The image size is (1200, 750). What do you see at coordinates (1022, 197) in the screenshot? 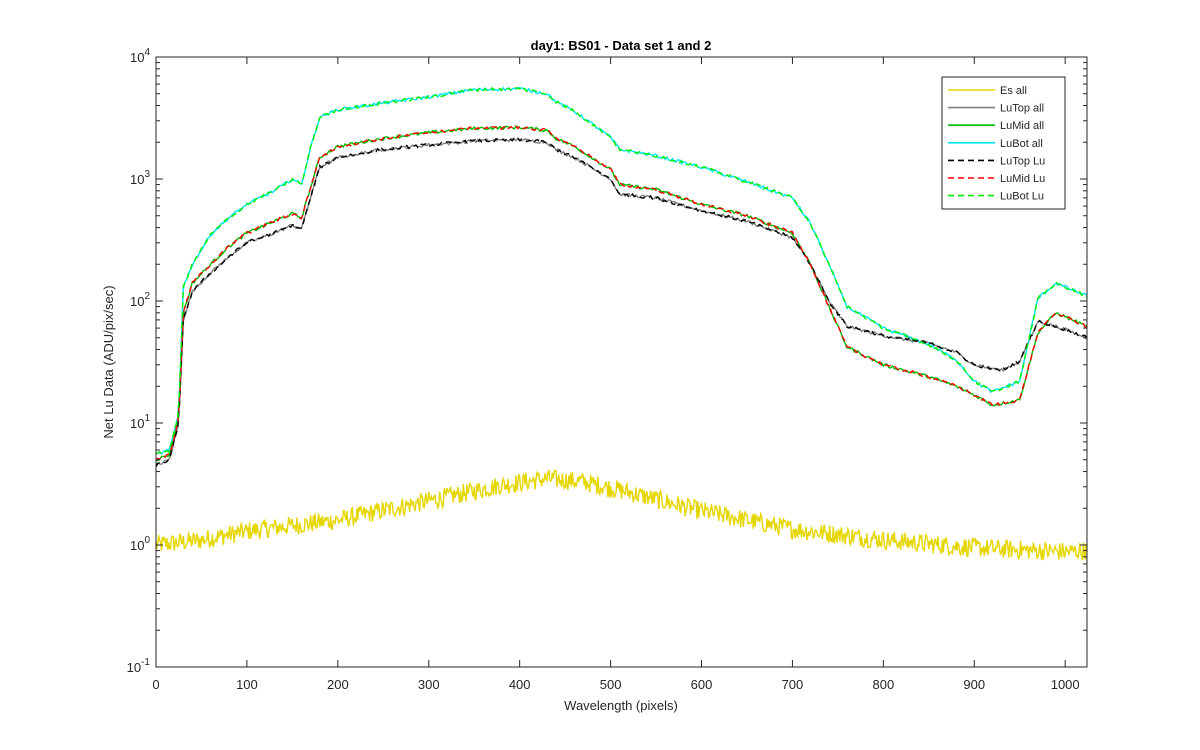
I see `legend-label-6: LuBot Lu` at bounding box center [1022, 197].